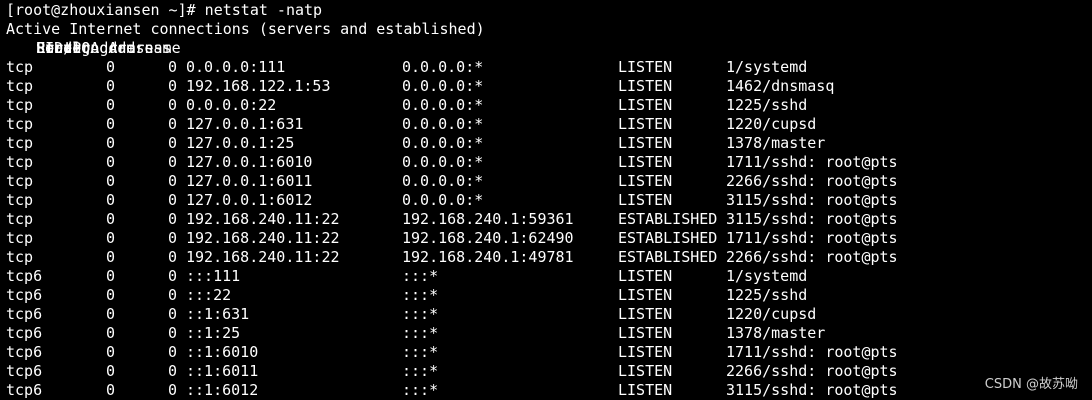 This screenshot has height=400, width=1092. What do you see at coordinates (546, 314) in the screenshot?
I see `table-row: tcp6 0 0::1:631:::* LISTEN 1220/cupsd` at bounding box center [546, 314].